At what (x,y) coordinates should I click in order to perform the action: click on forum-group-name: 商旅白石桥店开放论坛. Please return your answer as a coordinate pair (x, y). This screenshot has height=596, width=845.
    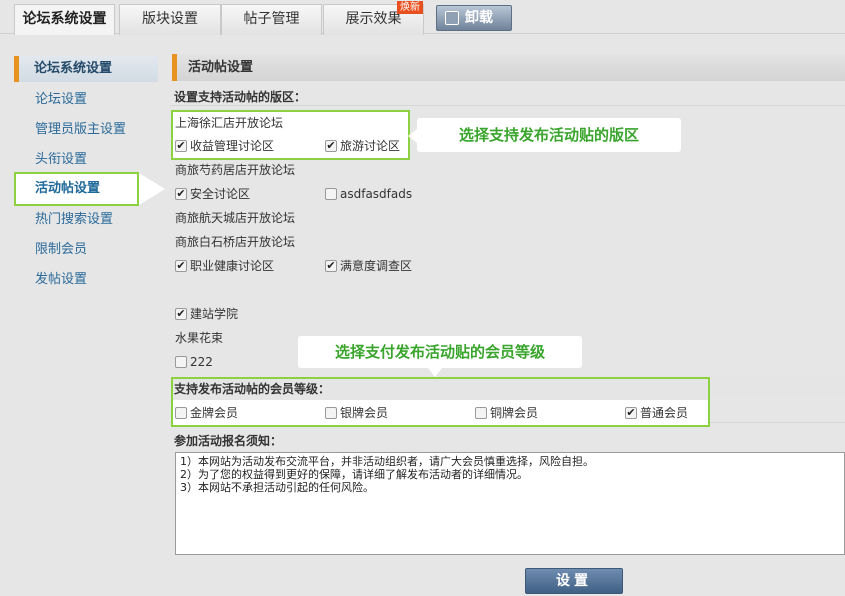
    Looking at the image, I should click on (235, 242).